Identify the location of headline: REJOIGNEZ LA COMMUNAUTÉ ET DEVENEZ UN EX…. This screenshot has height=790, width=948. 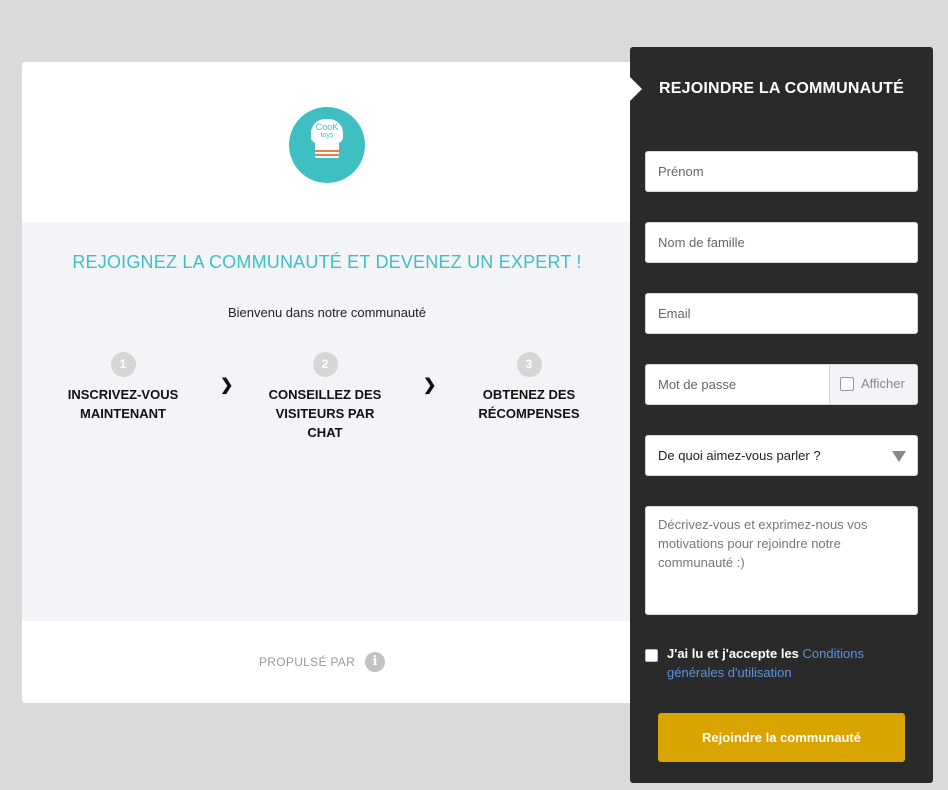
(327, 262).